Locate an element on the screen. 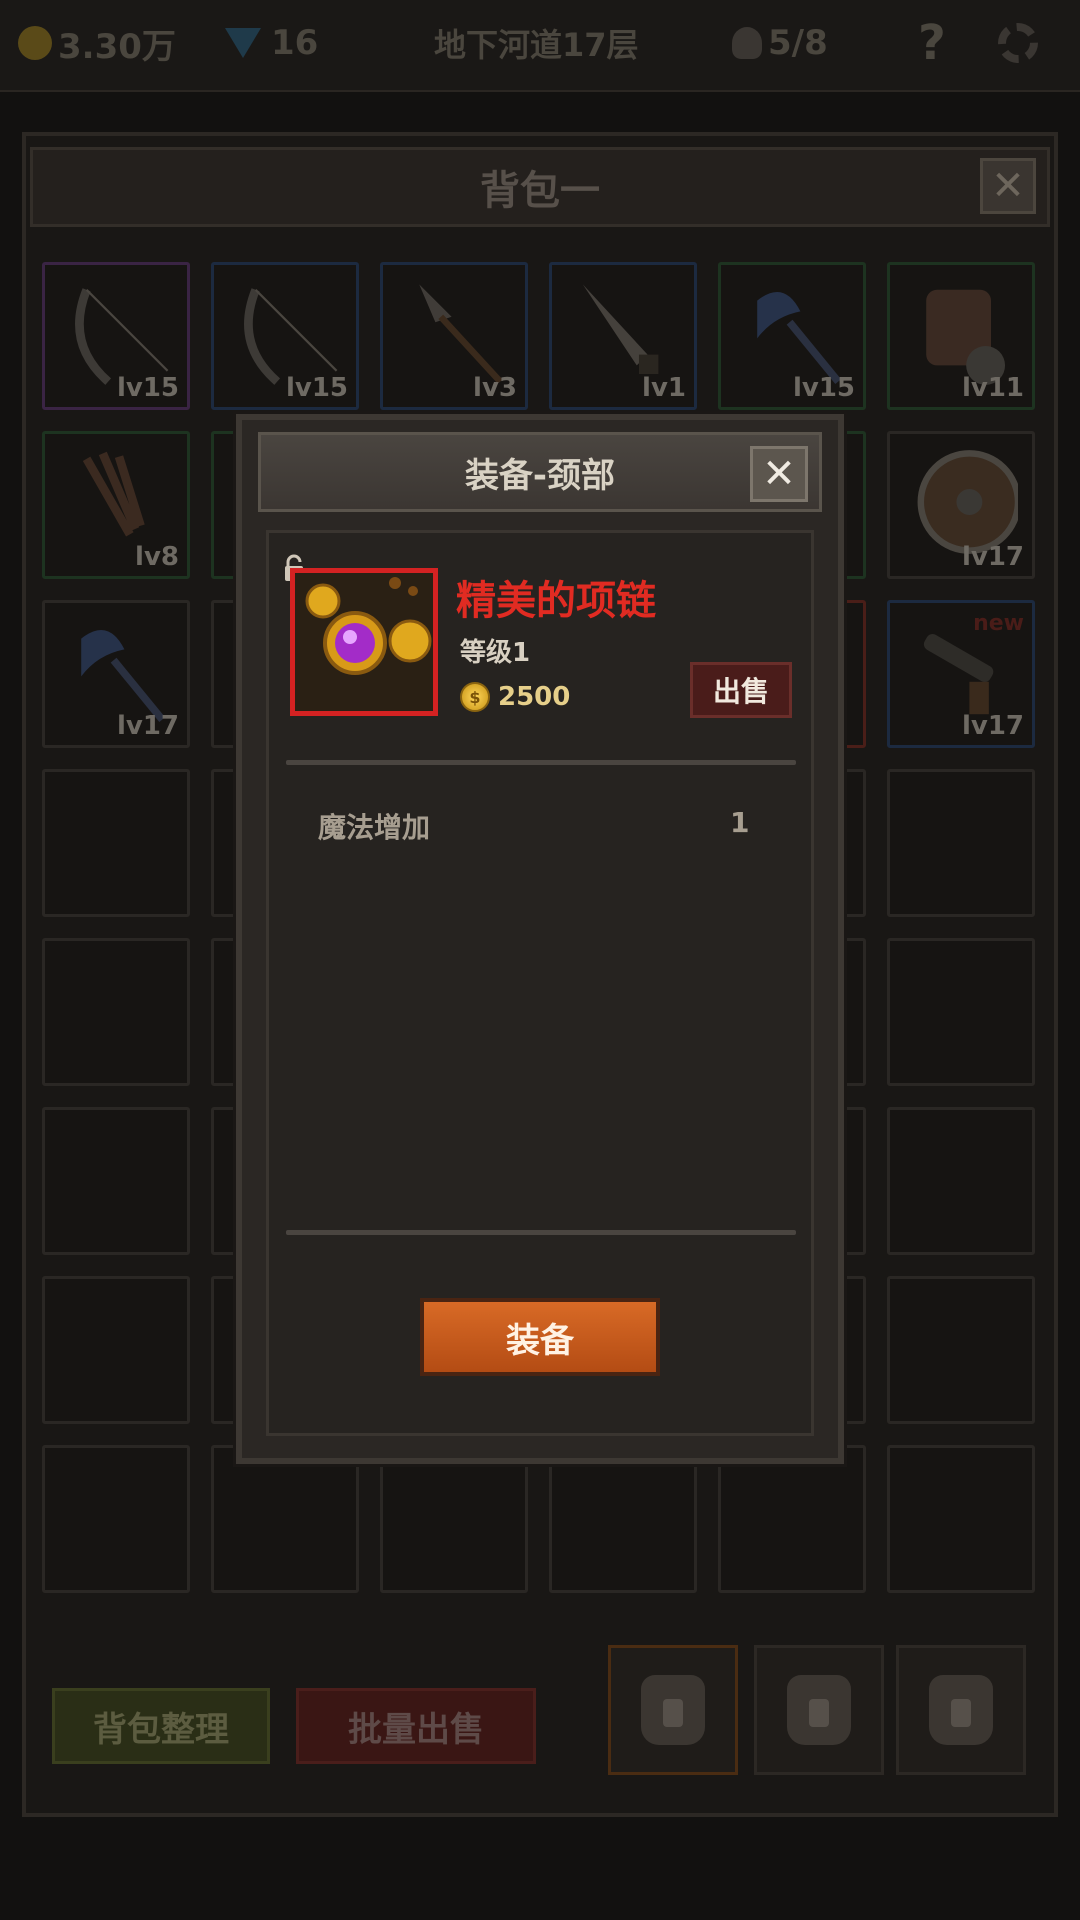 The height and width of the screenshot is (1920, 1080). gold-coin-icon: $ is located at coordinates (475, 697).